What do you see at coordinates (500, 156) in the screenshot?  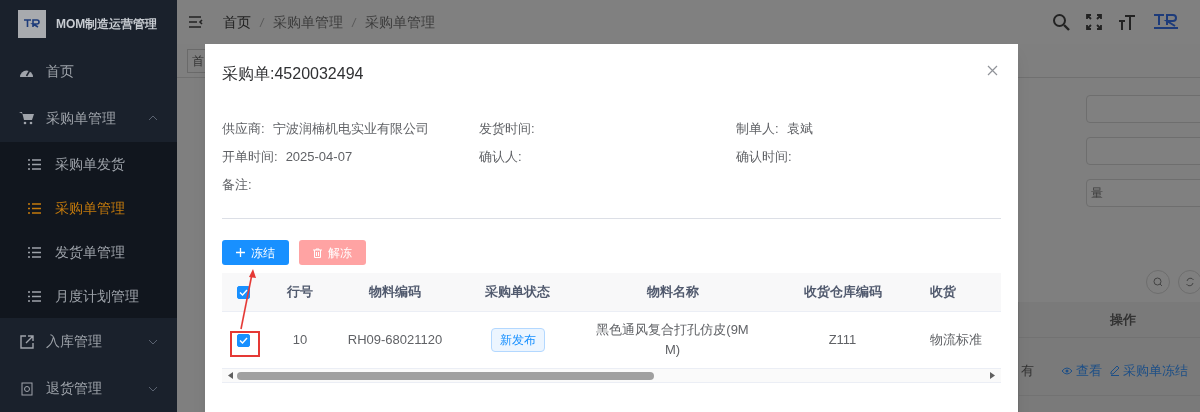 I see `field-label: 确认人:` at bounding box center [500, 156].